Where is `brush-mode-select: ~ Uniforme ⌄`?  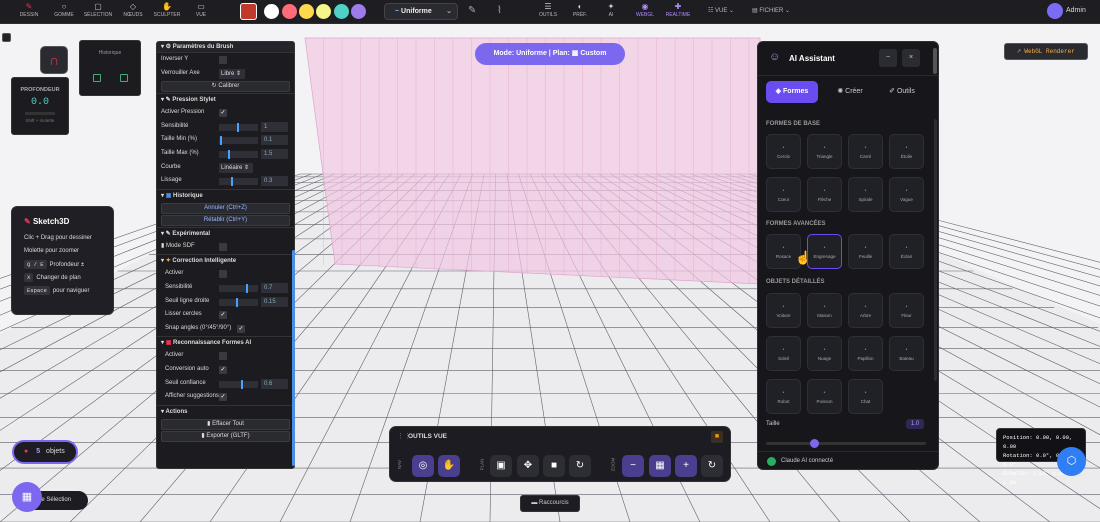 brush-mode-select: ~ Uniforme ⌄ is located at coordinates (421, 11).